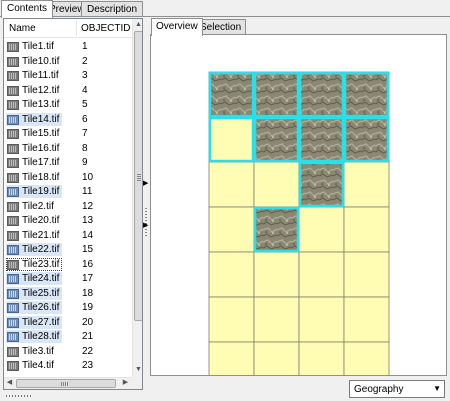 Image resolution: width=450 pixels, height=401 pixels. Describe the element at coordinates (27, 9) in the screenshot. I see `tab-contents: Contents` at that location.